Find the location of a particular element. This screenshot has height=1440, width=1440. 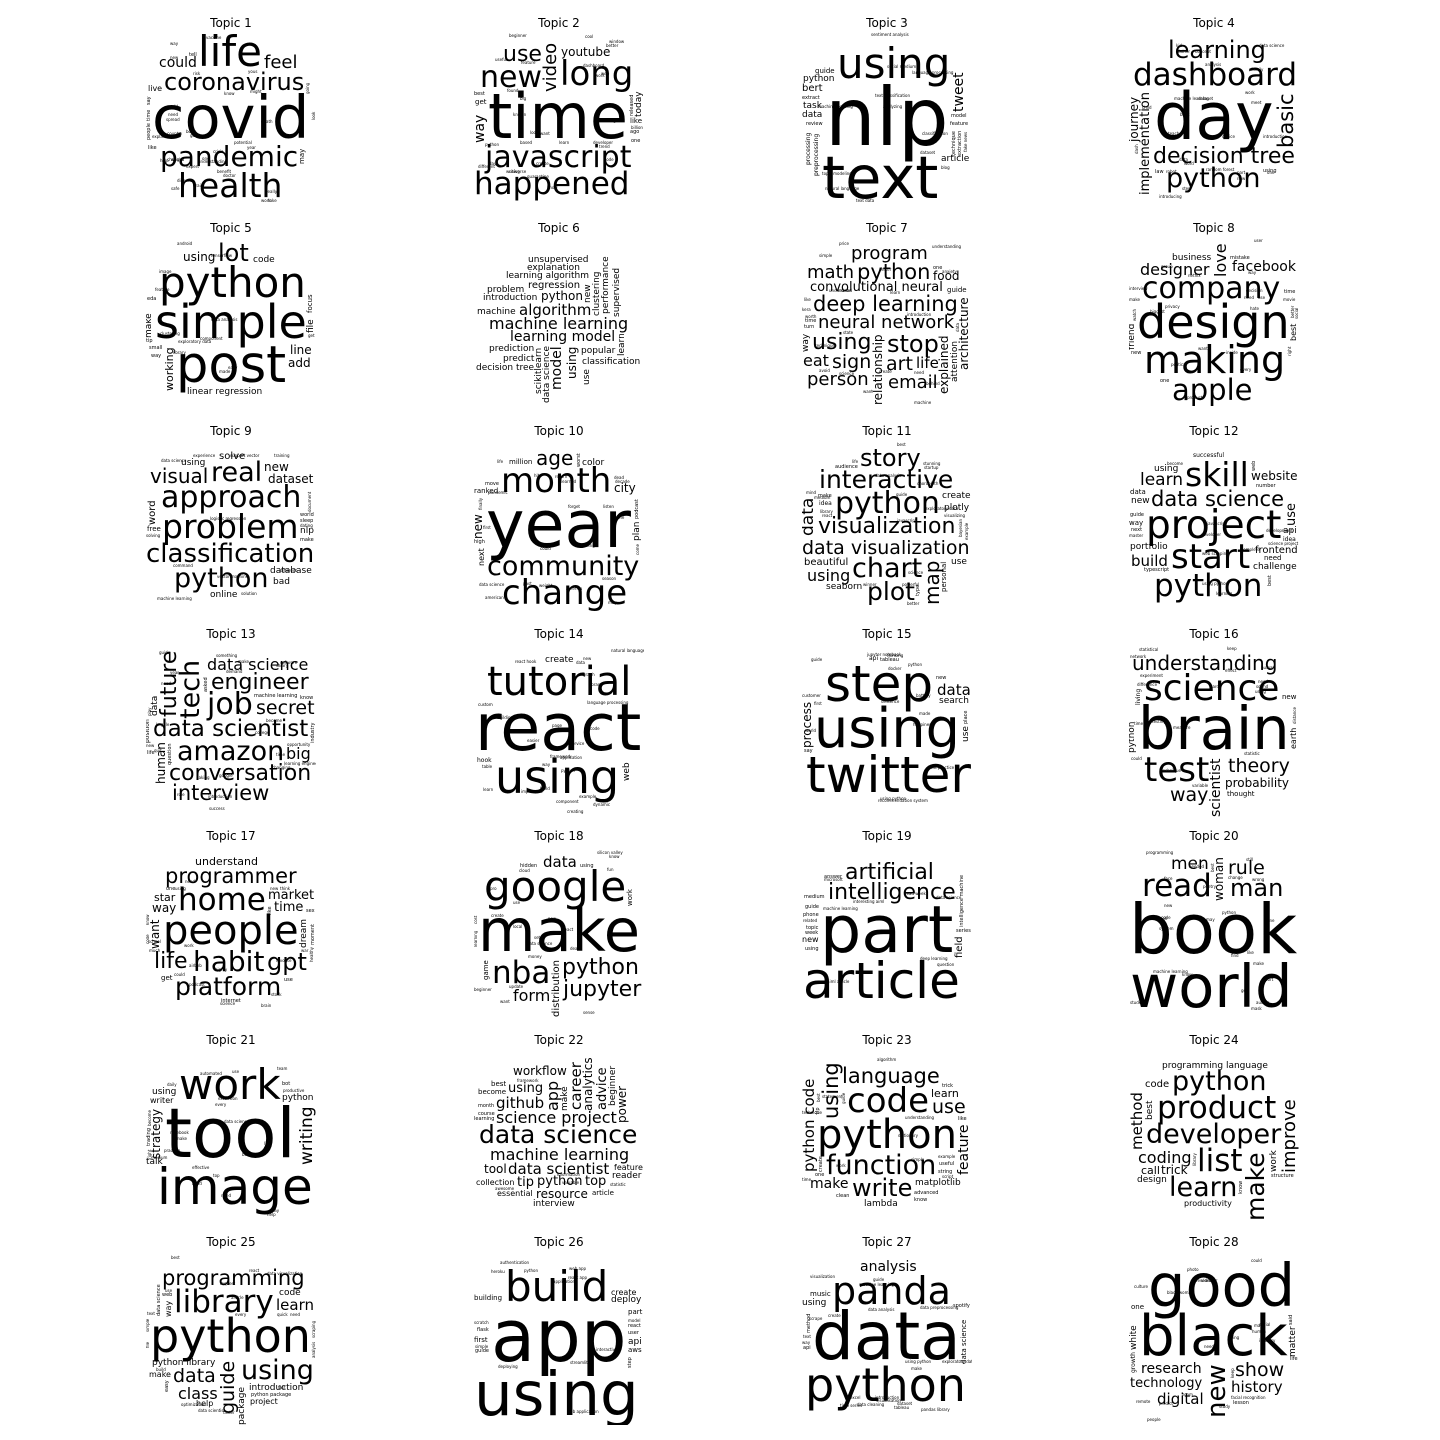

cloud-word: feel is located at coordinates (281, 62).